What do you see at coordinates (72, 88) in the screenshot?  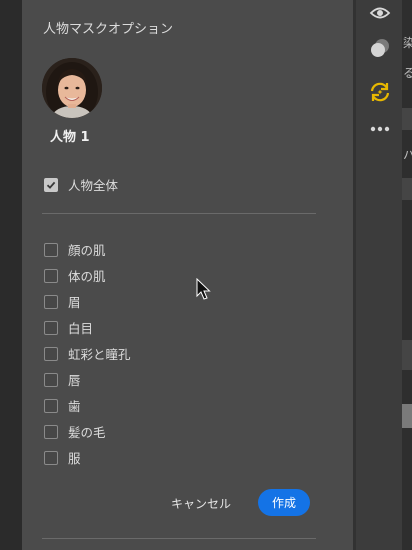 I see `person-thumbnail` at bounding box center [72, 88].